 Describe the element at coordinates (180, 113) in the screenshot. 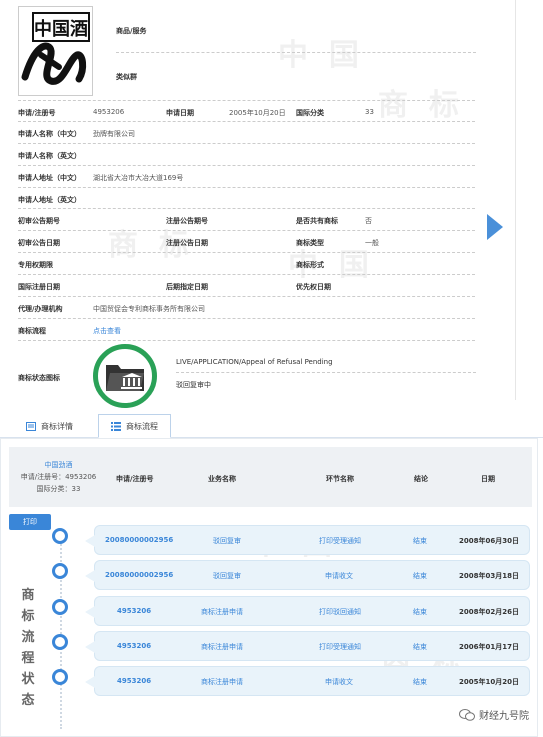

I see `apply-date-label: 申请日期` at that location.